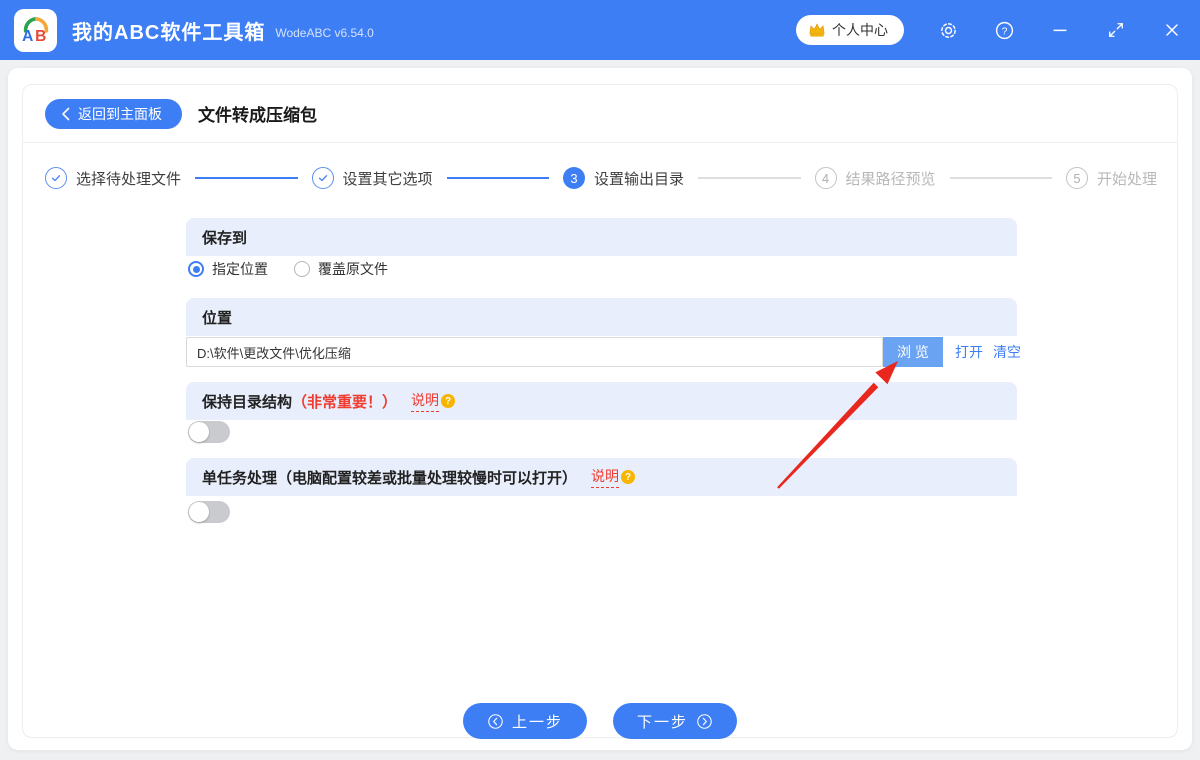 The image size is (1200, 760). What do you see at coordinates (257, 115) in the screenshot?
I see `page-title: 文件转成压缩包` at bounding box center [257, 115].